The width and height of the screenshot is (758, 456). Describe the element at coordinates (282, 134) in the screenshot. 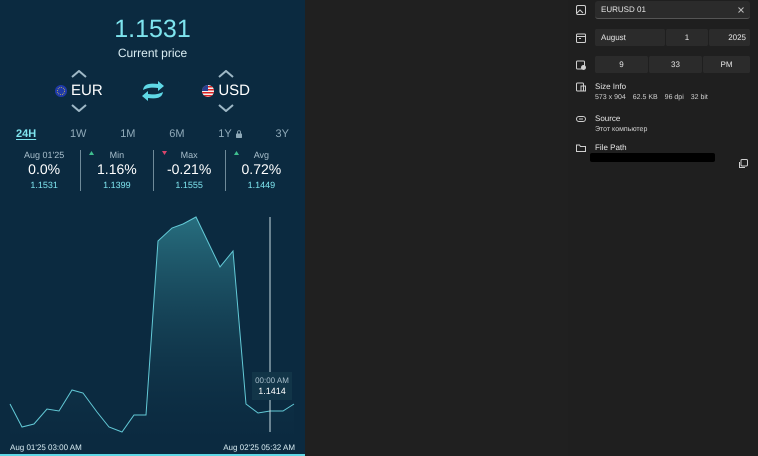

I see `range-tab: 3Y` at that location.